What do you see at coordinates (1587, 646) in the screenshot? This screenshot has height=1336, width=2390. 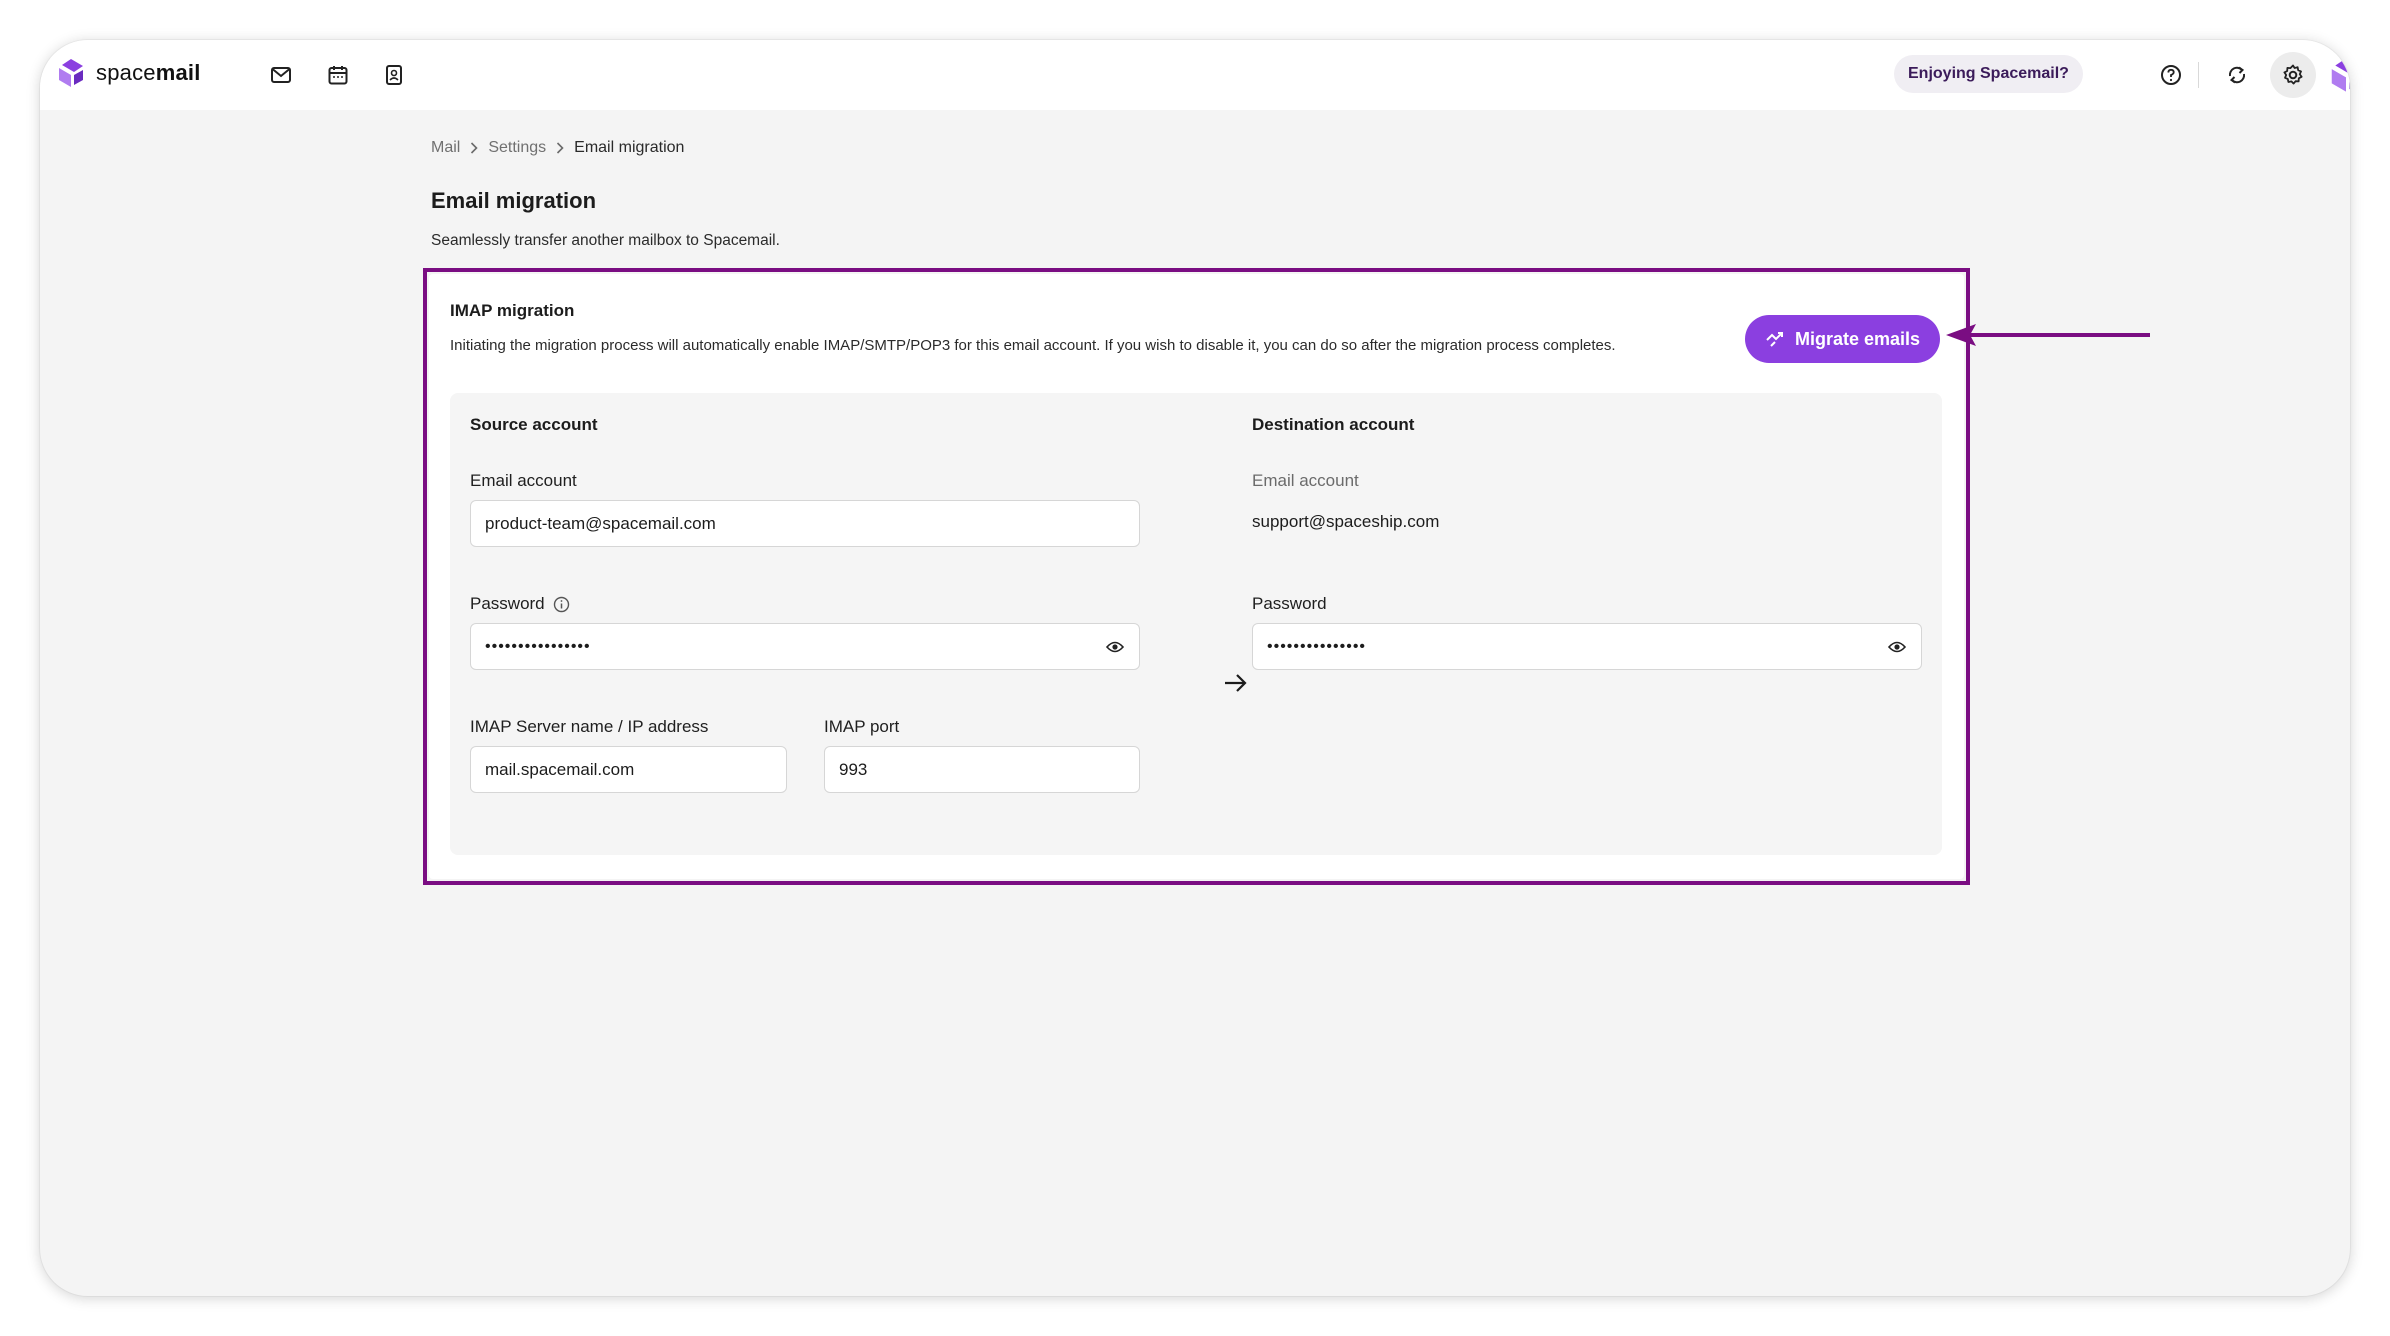 I see `destination-password-input: •••••••••••••••` at bounding box center [1587, 646].